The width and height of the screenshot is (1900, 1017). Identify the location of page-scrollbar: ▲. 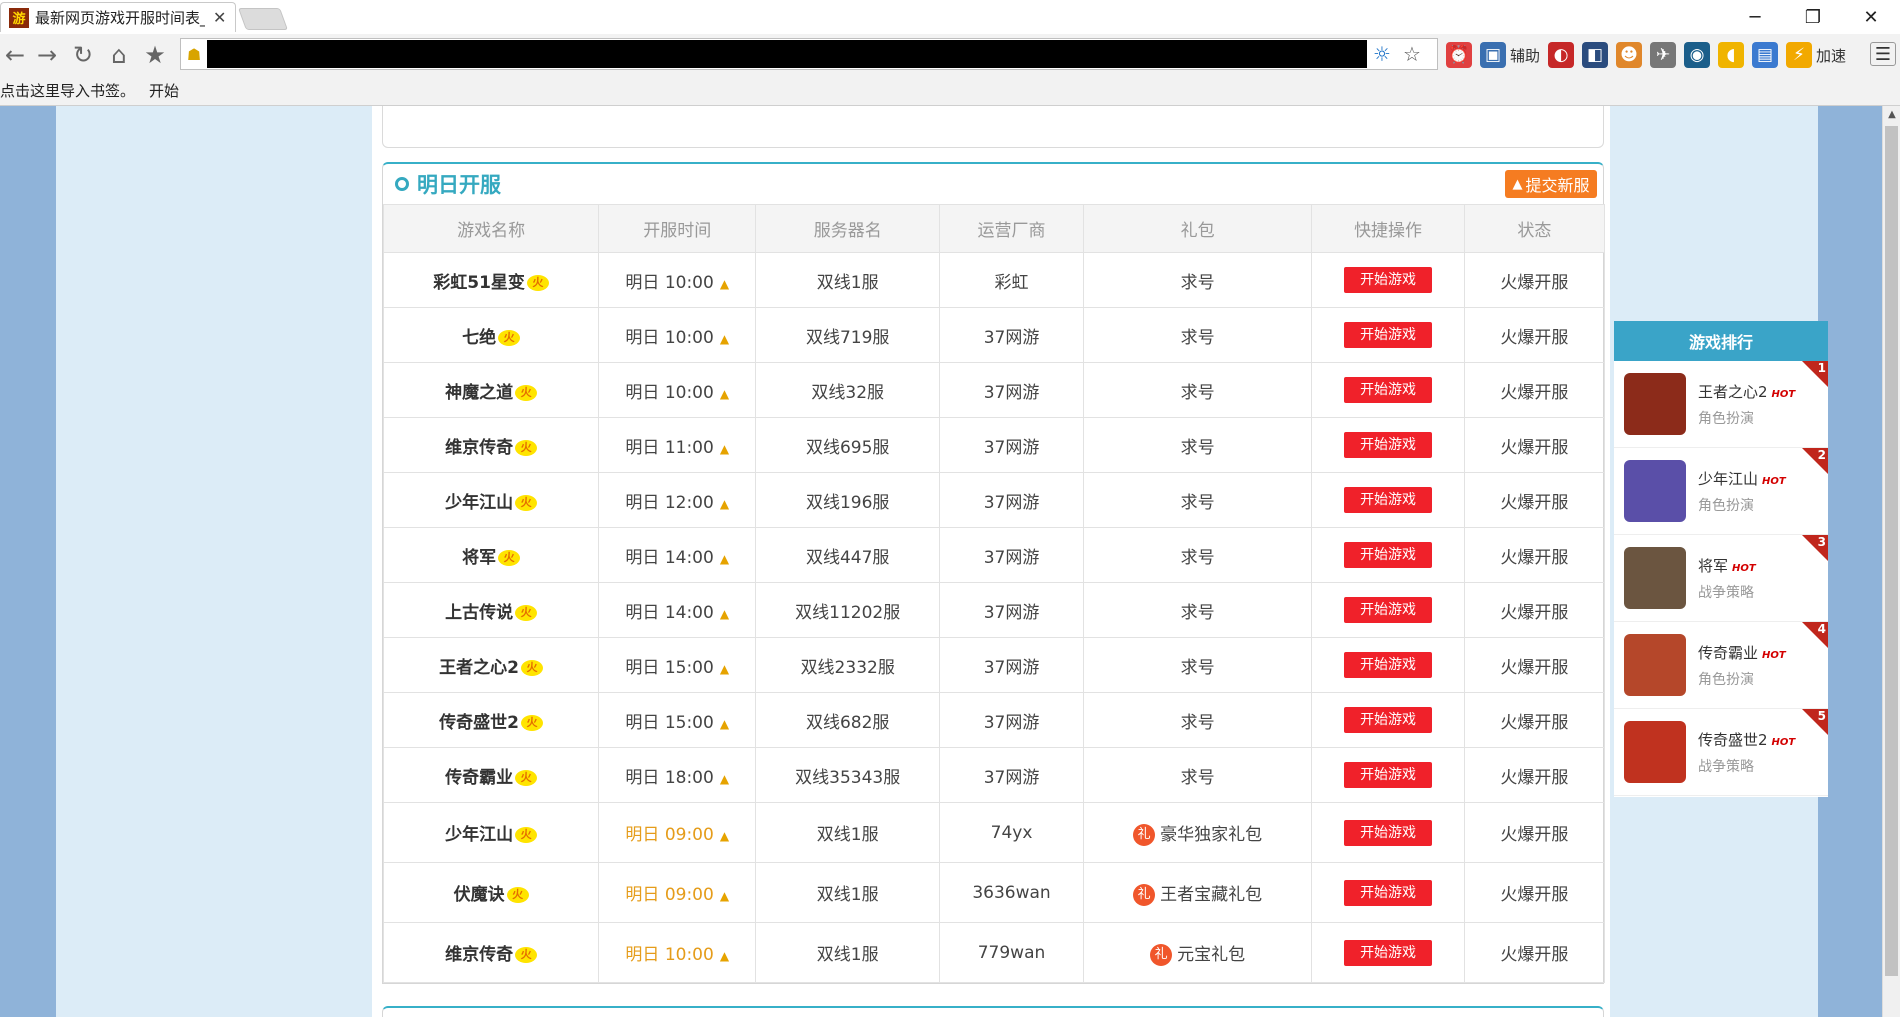
(1891, 561).